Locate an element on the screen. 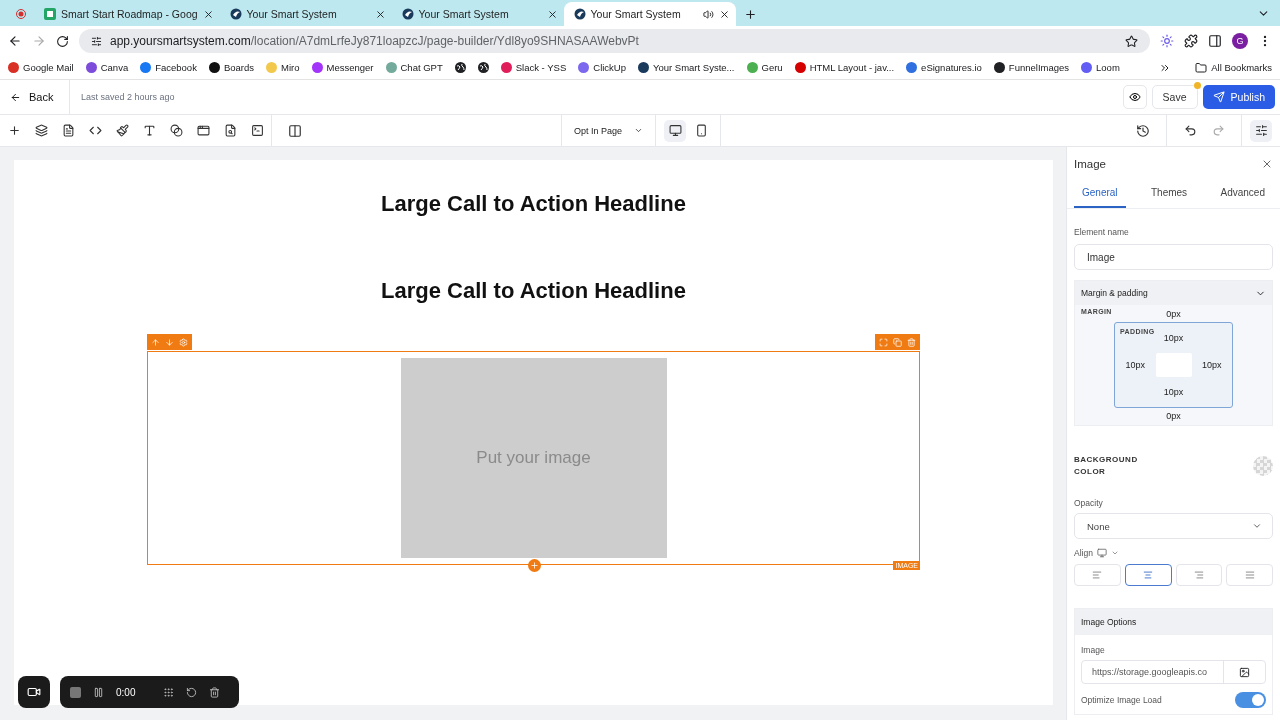 The image size is (1280, 720). terminal-icon is located at coordinates (257, 130).